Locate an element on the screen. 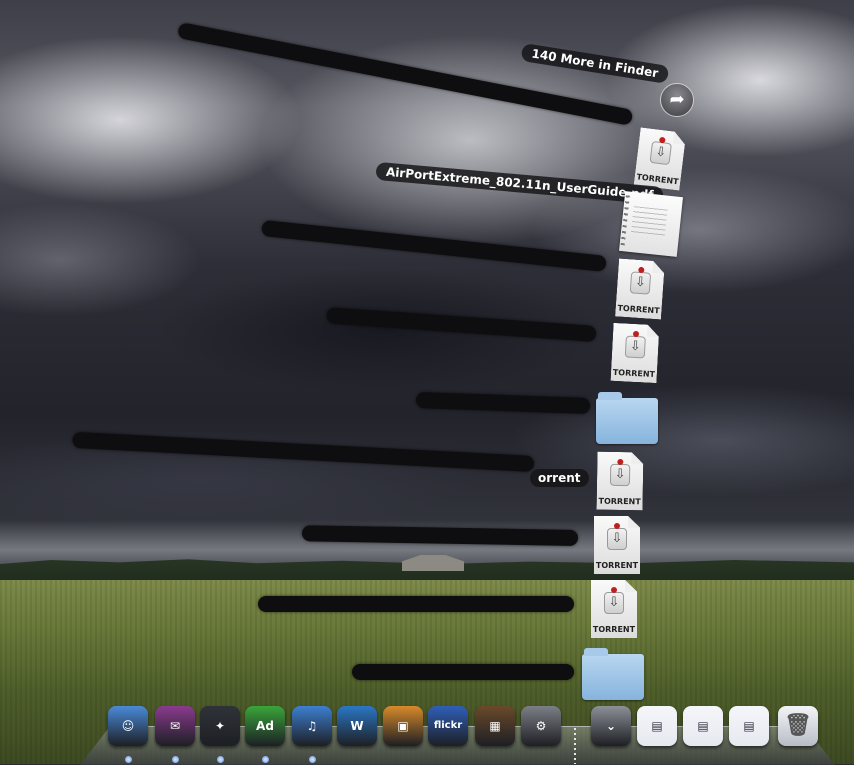  package-icon: ▦ is located at coordinates (495, 726).